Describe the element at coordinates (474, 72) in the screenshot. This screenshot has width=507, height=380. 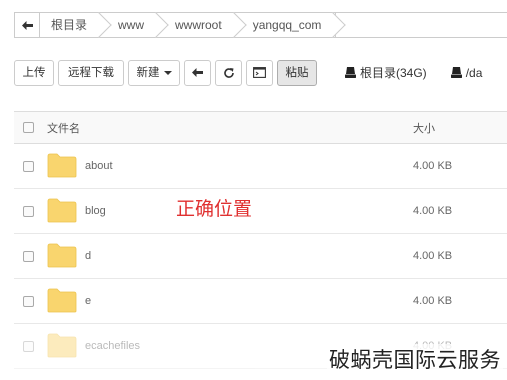
I see `disk-data-label: /da` at that location.